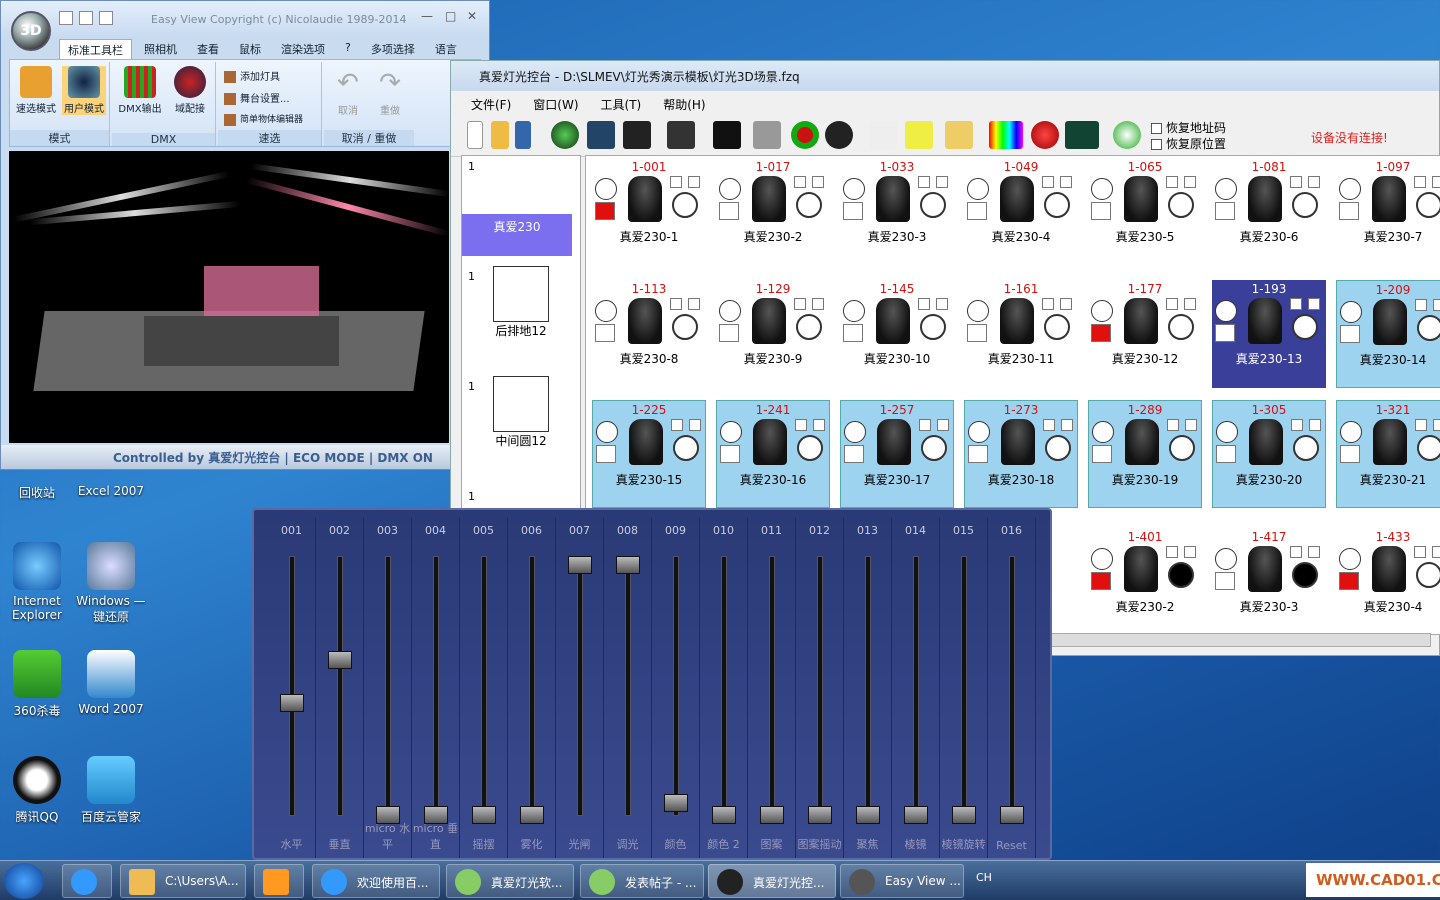  Describe the element at coordinates (1021, 454) in the screenshot. I see `fixture-tile: 1-273 真爱230-18` at that location.